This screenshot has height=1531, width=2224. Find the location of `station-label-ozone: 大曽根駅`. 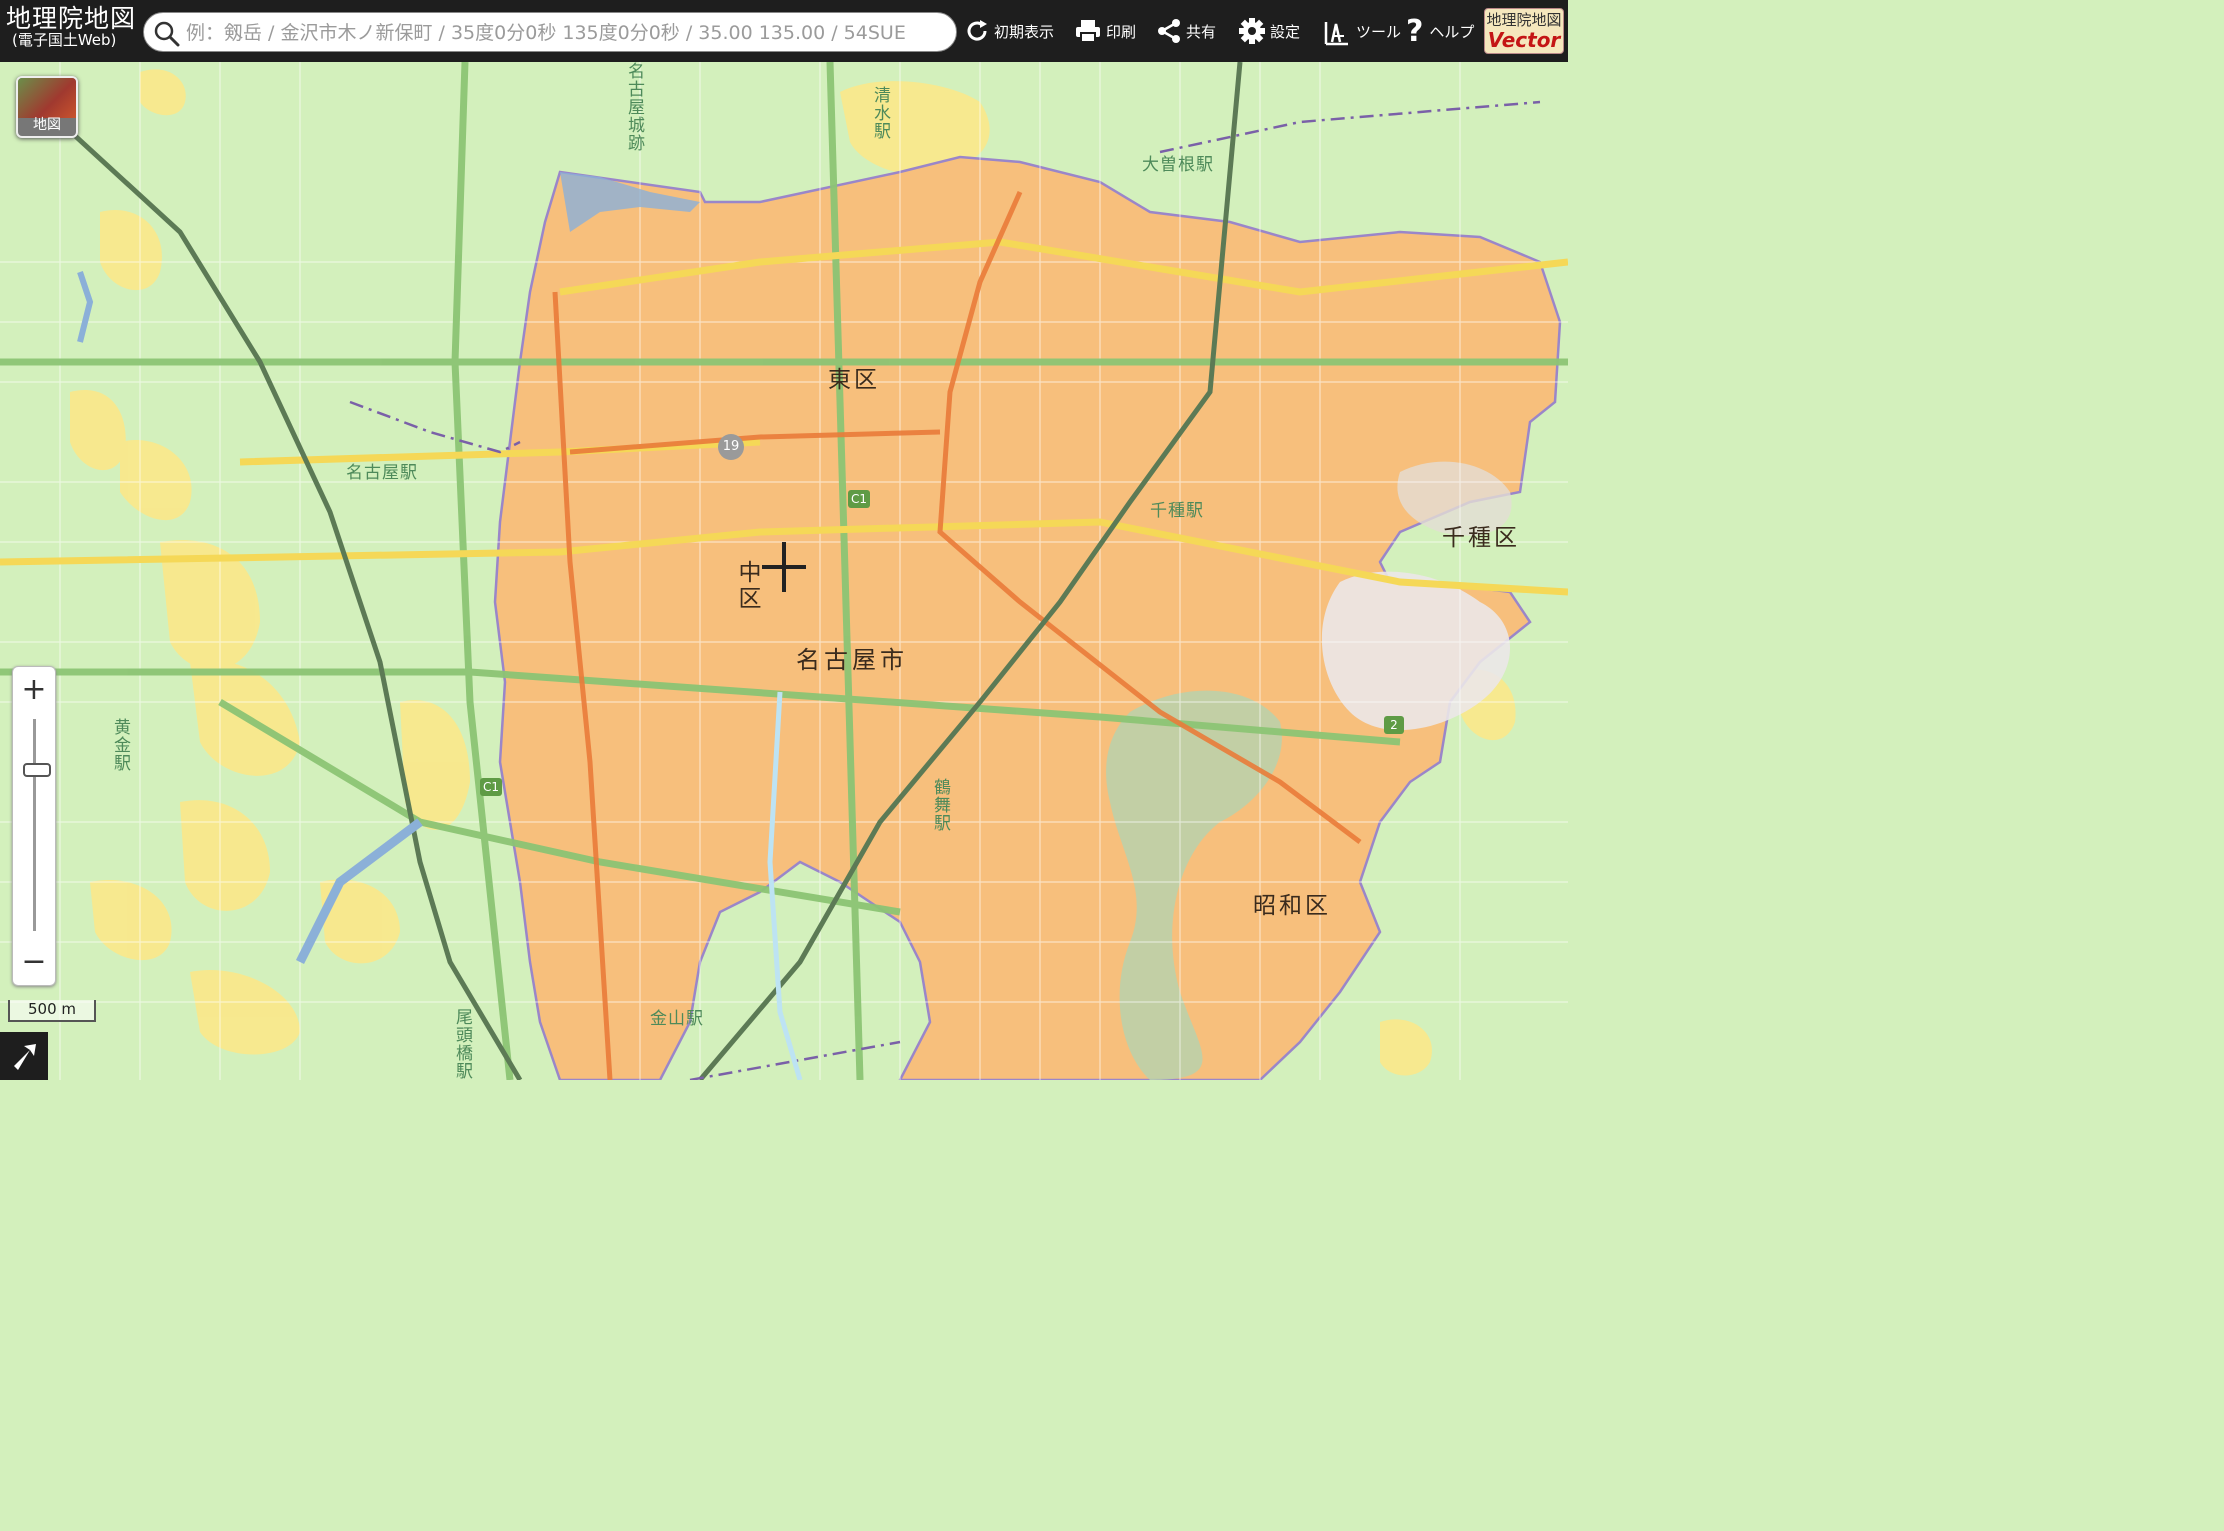

station-label-ozone: 大曽根駅 is located at coordinates (1178, 165).